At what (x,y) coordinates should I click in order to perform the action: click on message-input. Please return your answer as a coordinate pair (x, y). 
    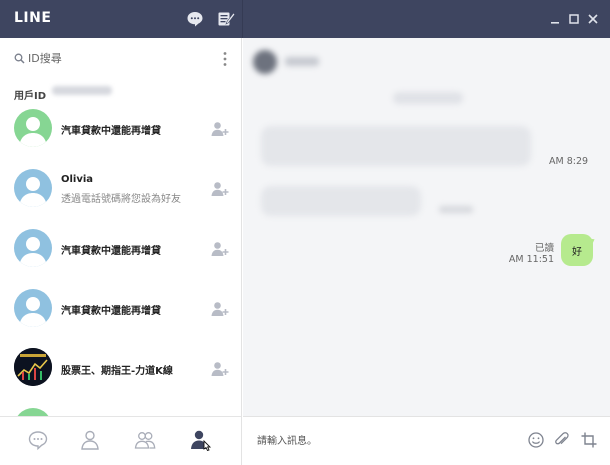
    Looking at the image, I should click on (377, 441).